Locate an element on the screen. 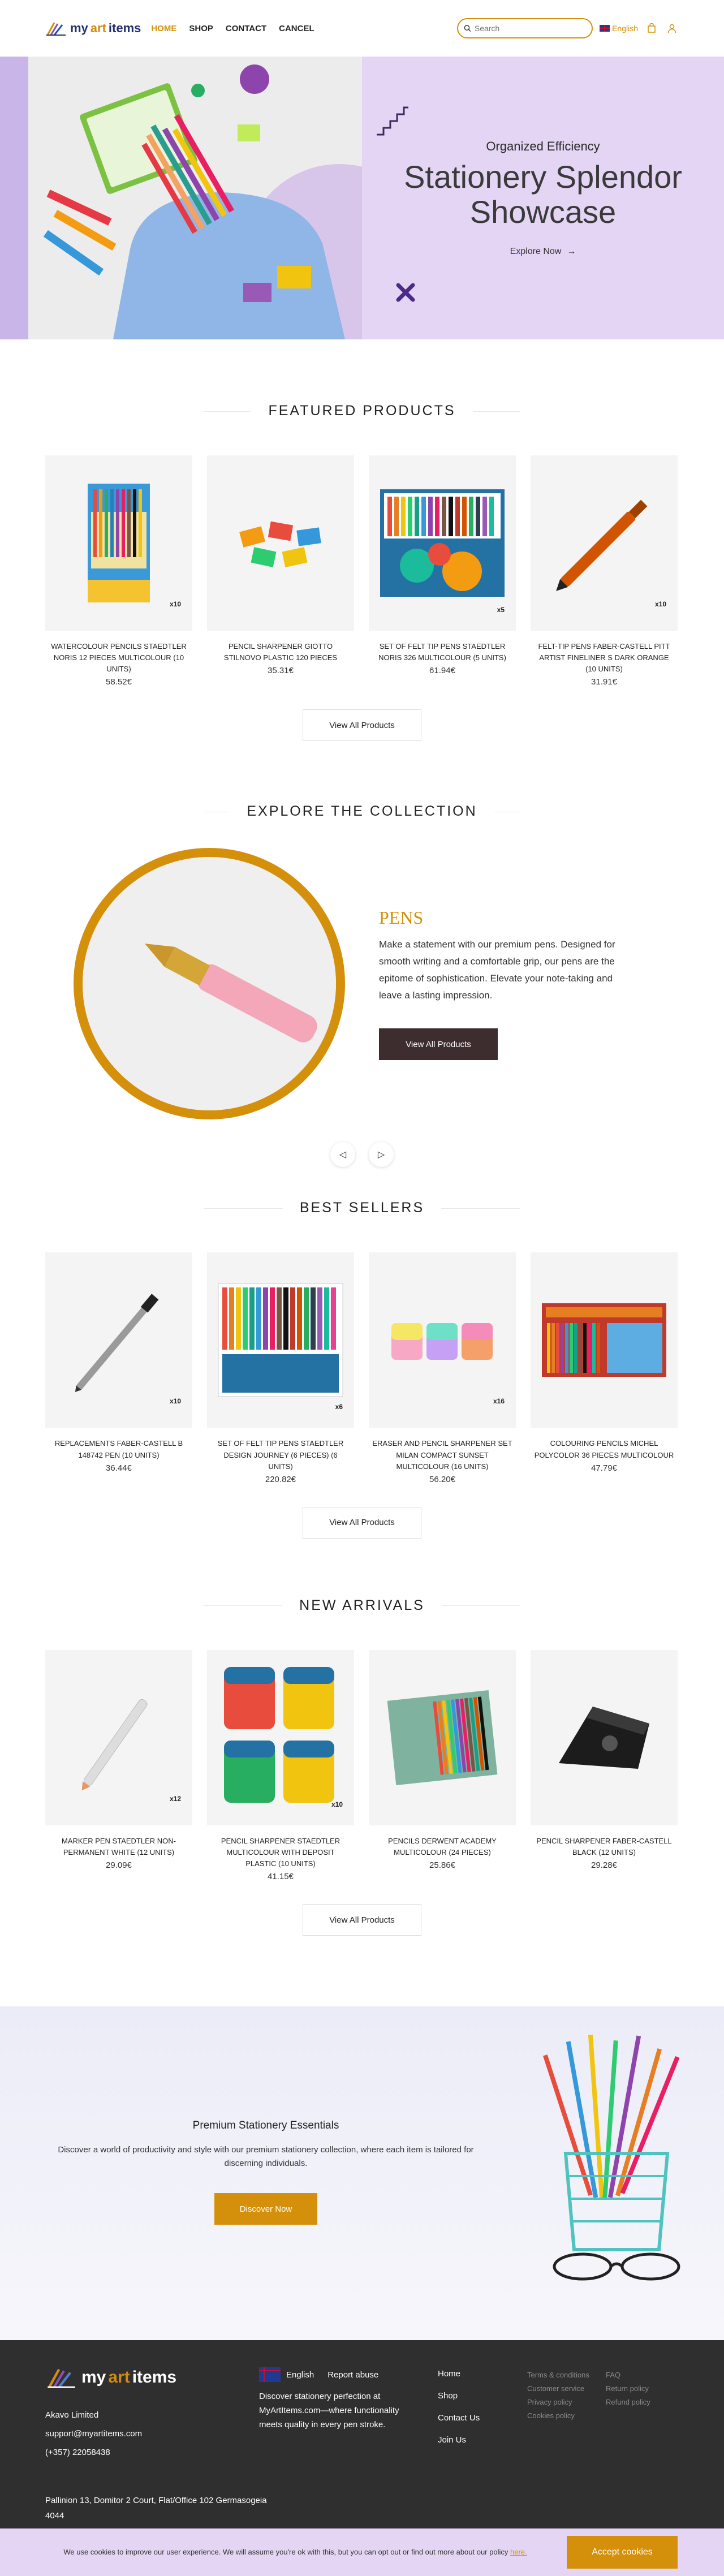  cross-decor-icon is located at coordinates (405, 292).